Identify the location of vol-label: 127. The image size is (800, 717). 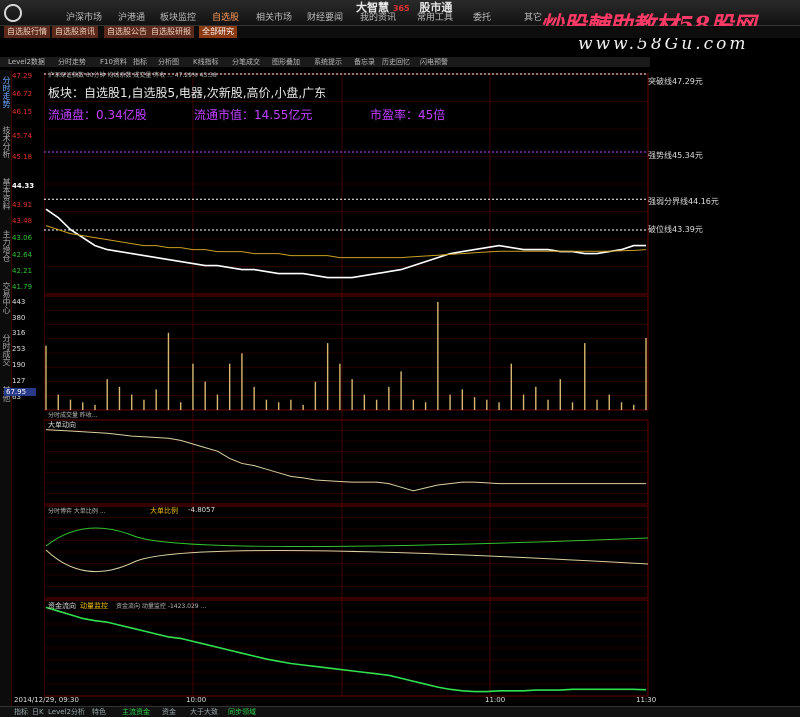
(19, 381).